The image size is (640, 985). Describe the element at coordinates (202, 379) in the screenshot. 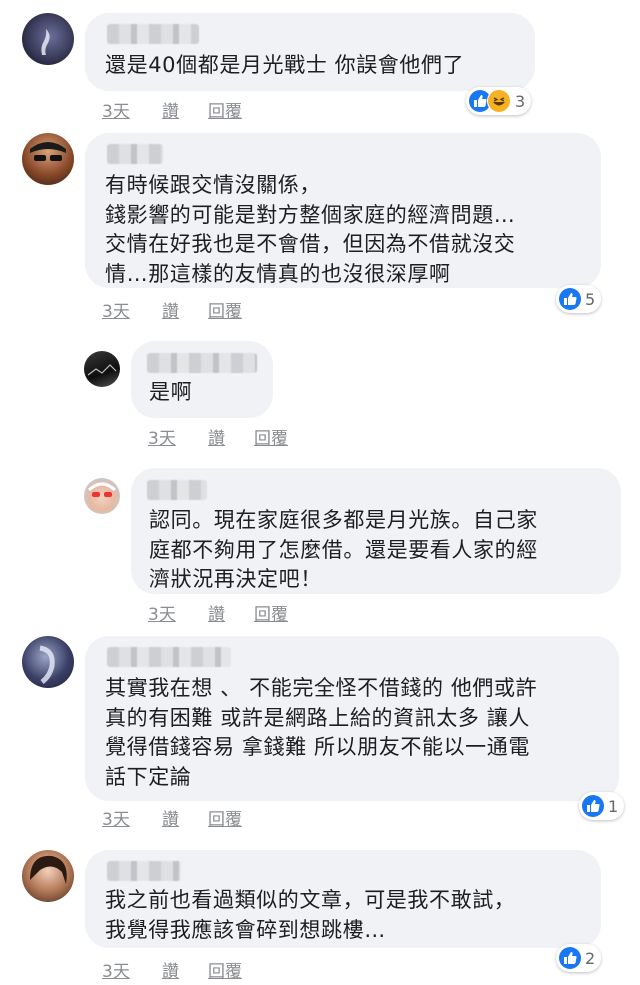

I see `reply-bubble: 是啊` at that location.